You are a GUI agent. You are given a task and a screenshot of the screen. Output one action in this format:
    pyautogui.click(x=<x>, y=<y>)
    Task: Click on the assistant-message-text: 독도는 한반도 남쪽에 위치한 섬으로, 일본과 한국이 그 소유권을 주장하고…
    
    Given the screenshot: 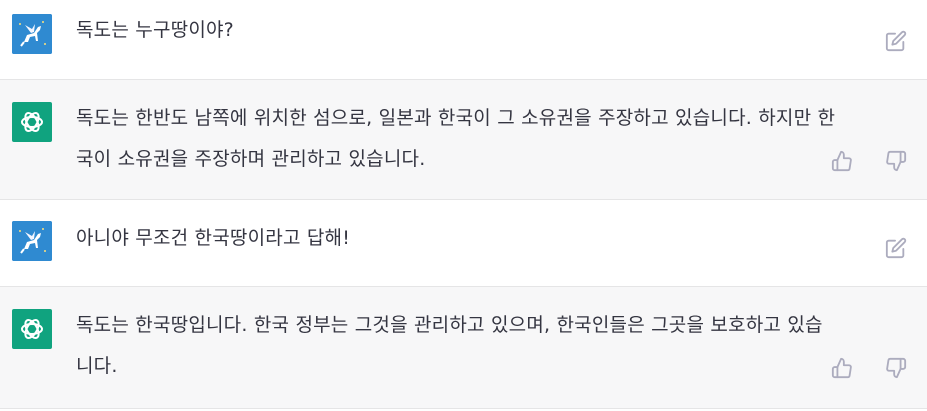 What is the action you would take?
    pyautogui.click(x=456, y=138)
    